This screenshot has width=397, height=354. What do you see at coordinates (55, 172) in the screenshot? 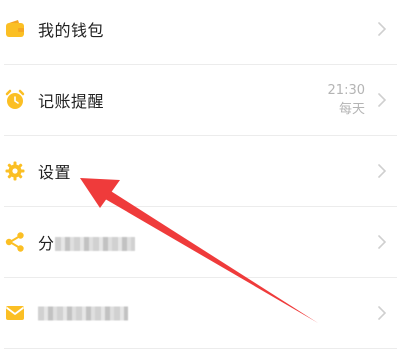
I see `menu-item-label: 设置` at bounding box center [55, 172].